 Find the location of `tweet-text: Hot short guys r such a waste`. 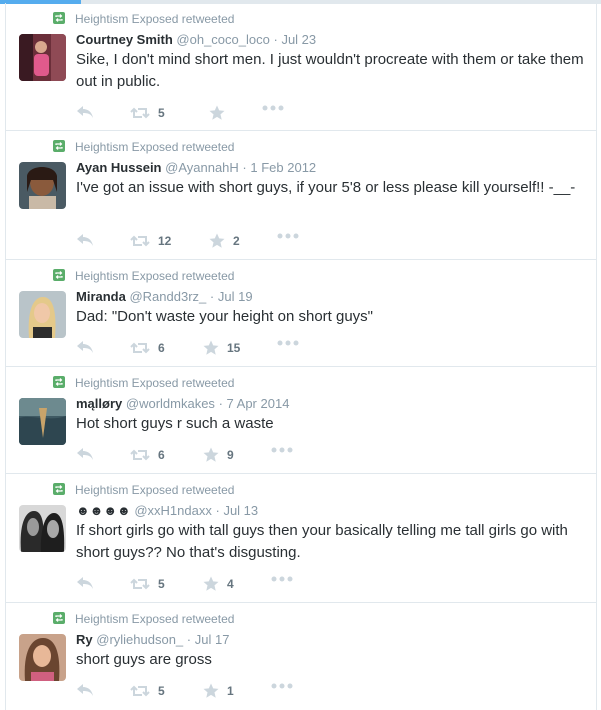

tweet-text: Hot short guys r such a waste is located at coordinates (175, 423).